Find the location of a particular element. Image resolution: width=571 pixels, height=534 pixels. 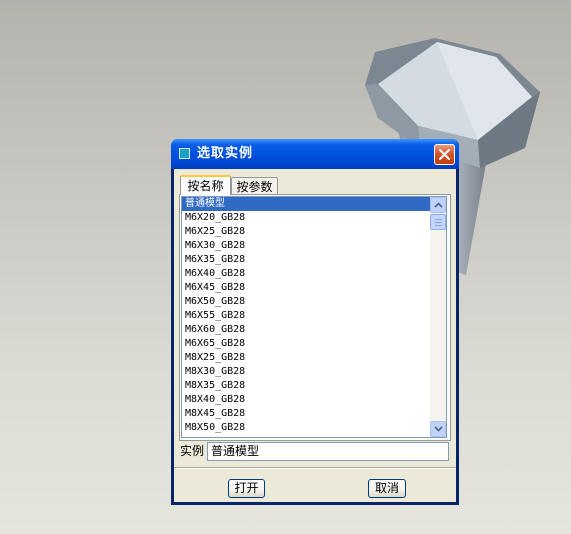

chevron-up-icon is located at coordinates (438, 205).